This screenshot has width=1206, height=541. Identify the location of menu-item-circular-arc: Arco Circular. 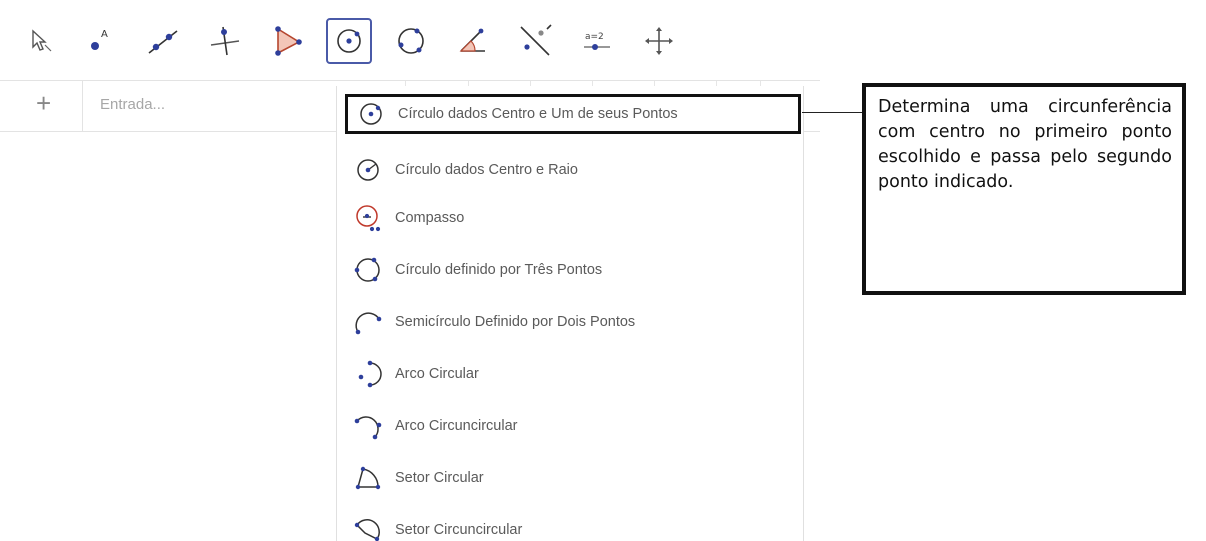
(573, 374).